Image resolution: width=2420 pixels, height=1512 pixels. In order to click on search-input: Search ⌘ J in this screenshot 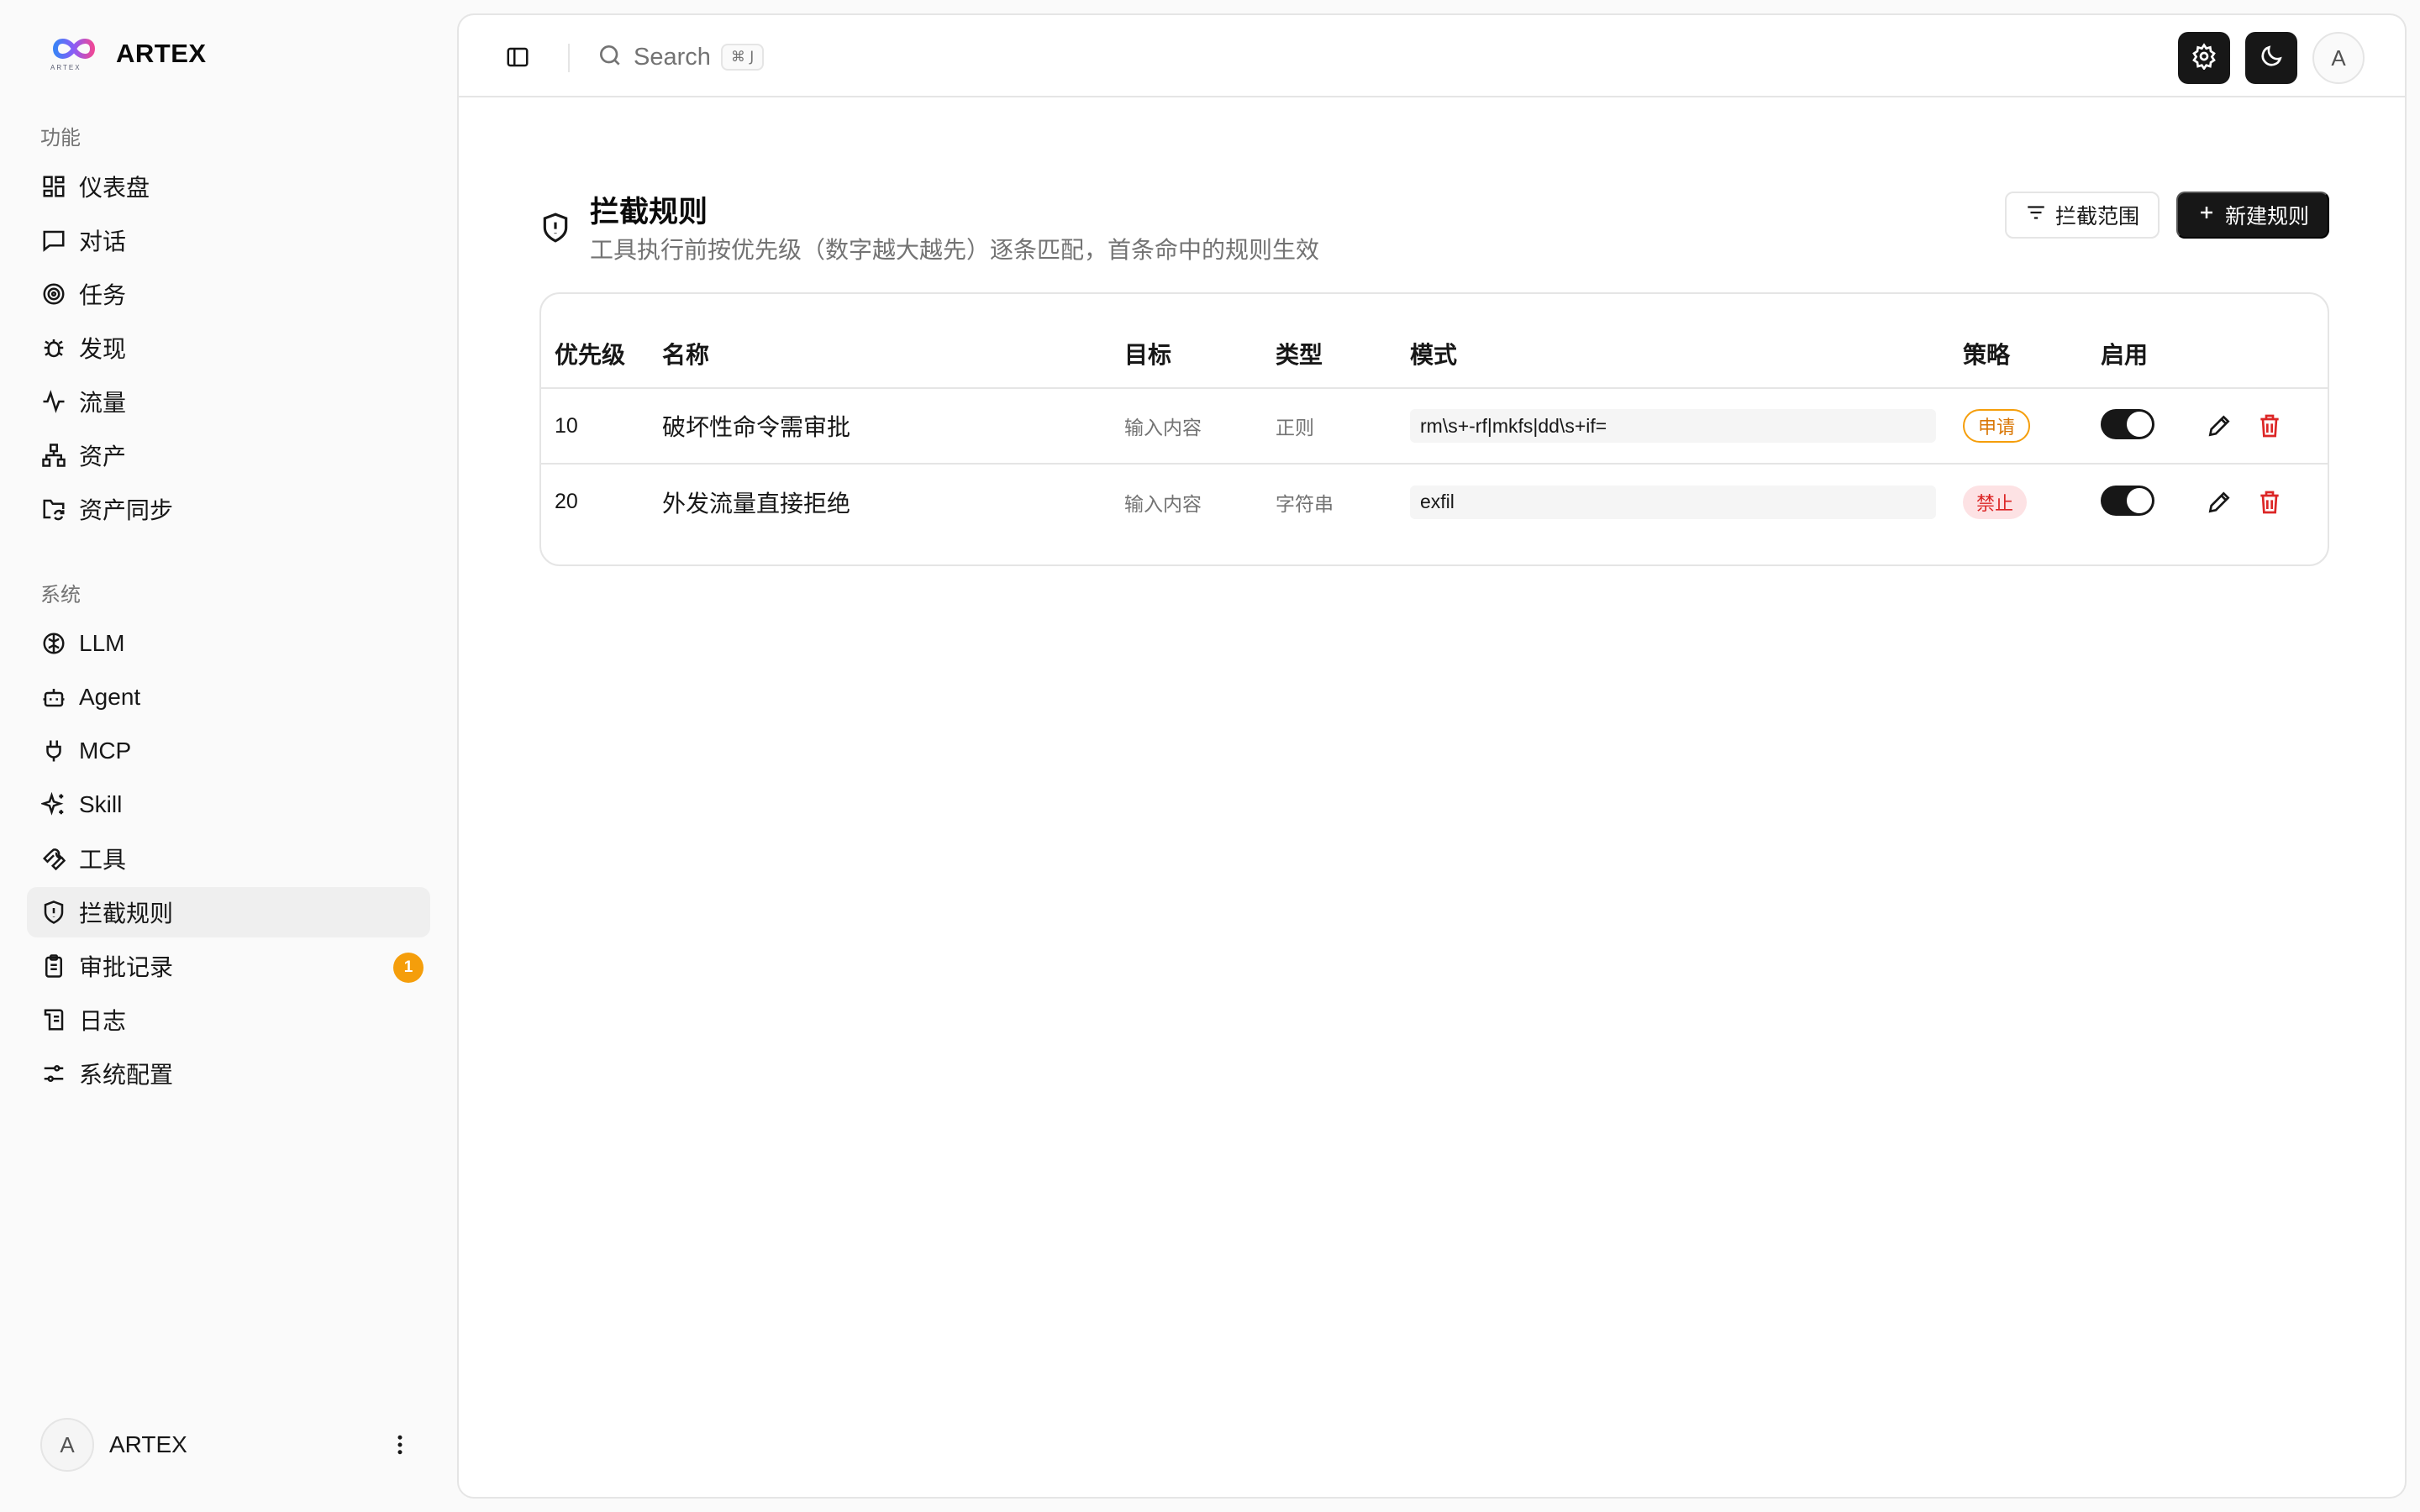, I will do `click(681, 57)`.